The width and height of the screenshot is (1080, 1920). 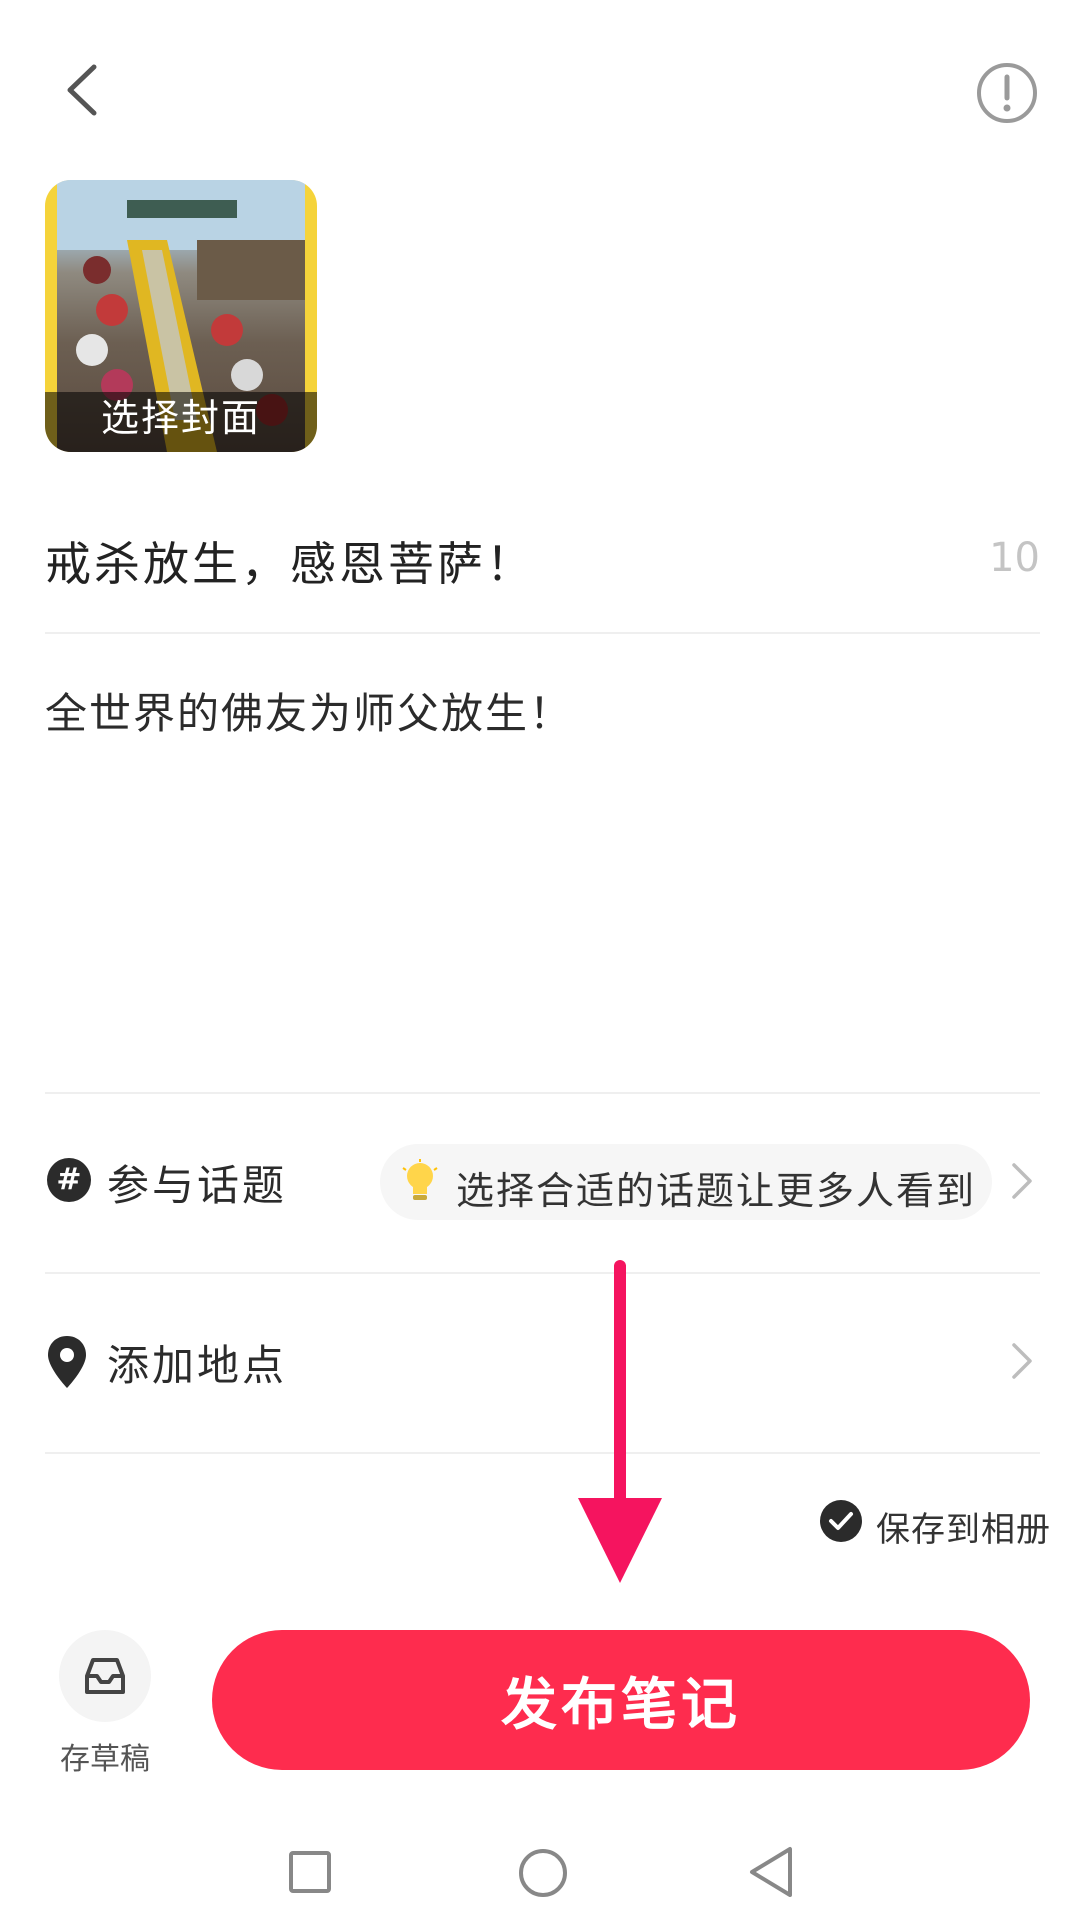 I want to click on recent-apps-icon, so click(x=310, y=1872).